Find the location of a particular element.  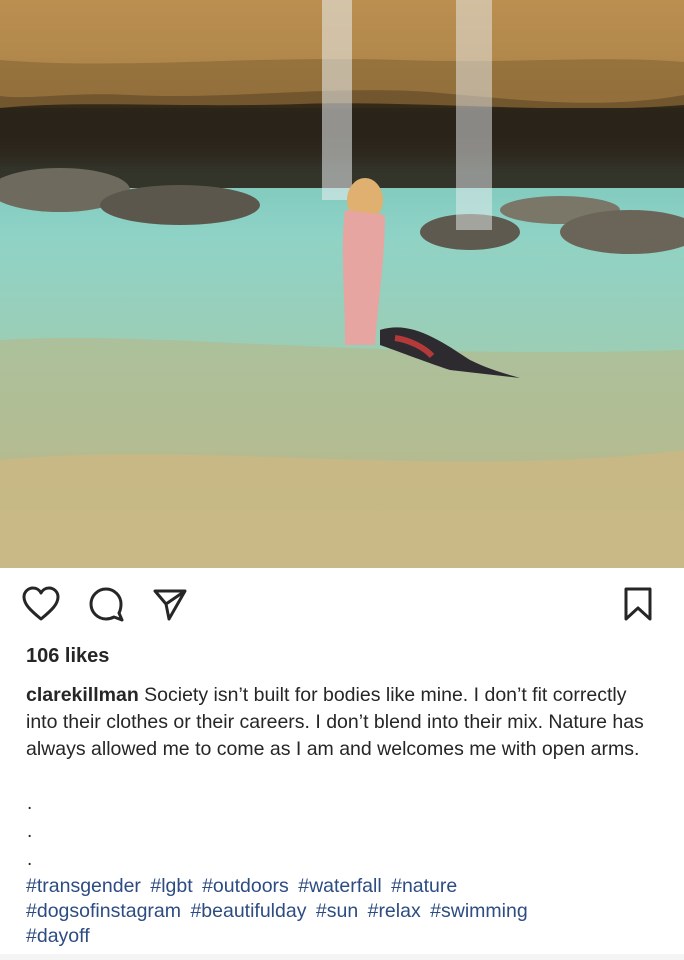

hashtag-outdoors: #outdoors is located at coordinates (245, 886).